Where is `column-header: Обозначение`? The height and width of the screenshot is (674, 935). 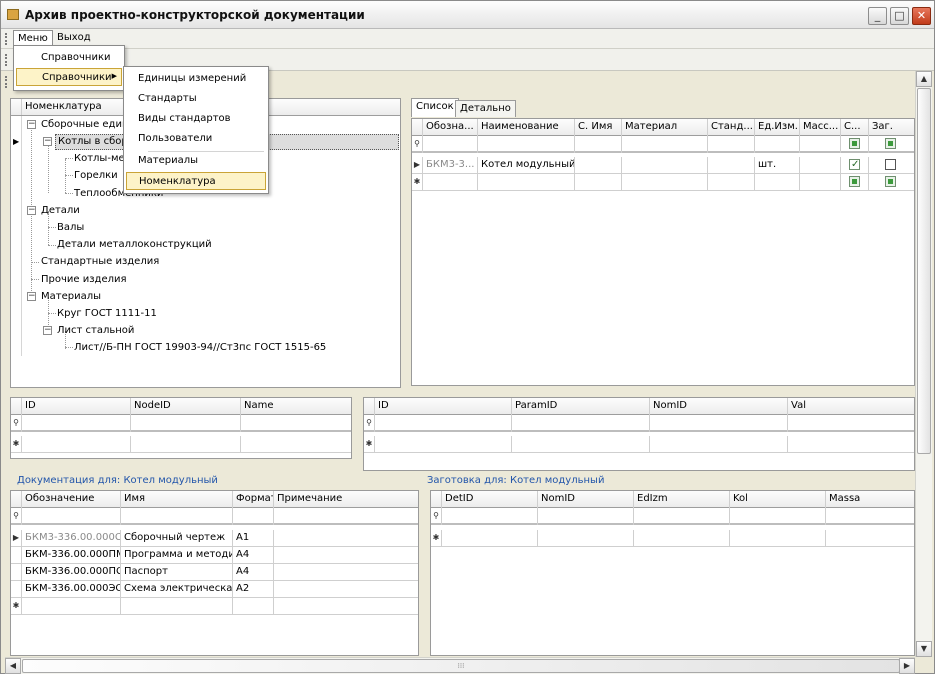 column-header: Обозначение is located at coordinates (71, 499).